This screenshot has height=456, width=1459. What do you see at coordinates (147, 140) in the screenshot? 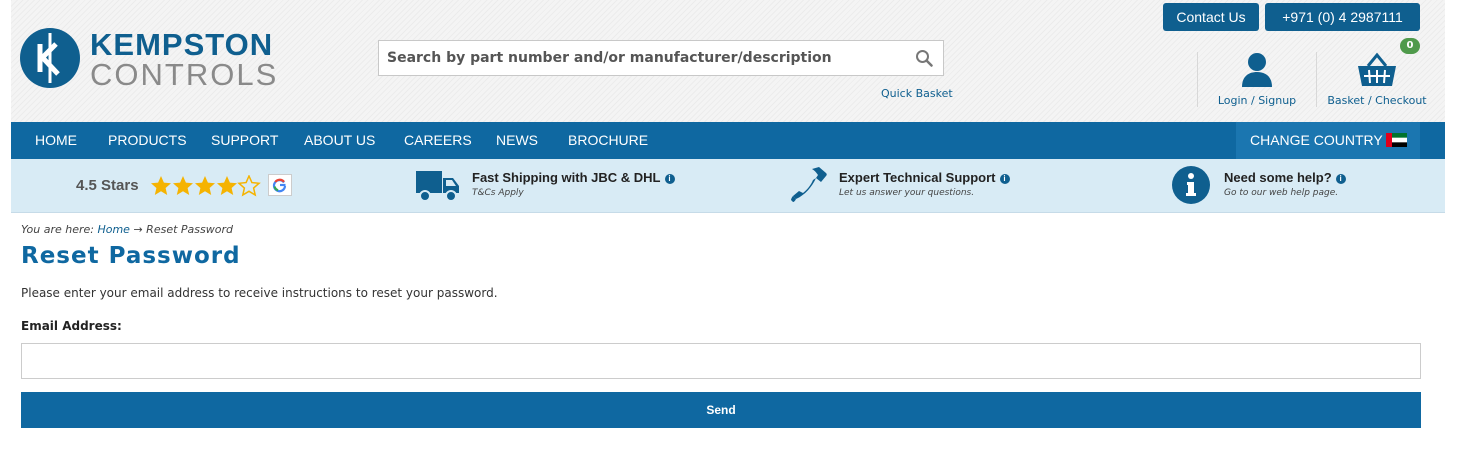
I see `nav-products: PRODUCTS` at bounding box center [147, 140].